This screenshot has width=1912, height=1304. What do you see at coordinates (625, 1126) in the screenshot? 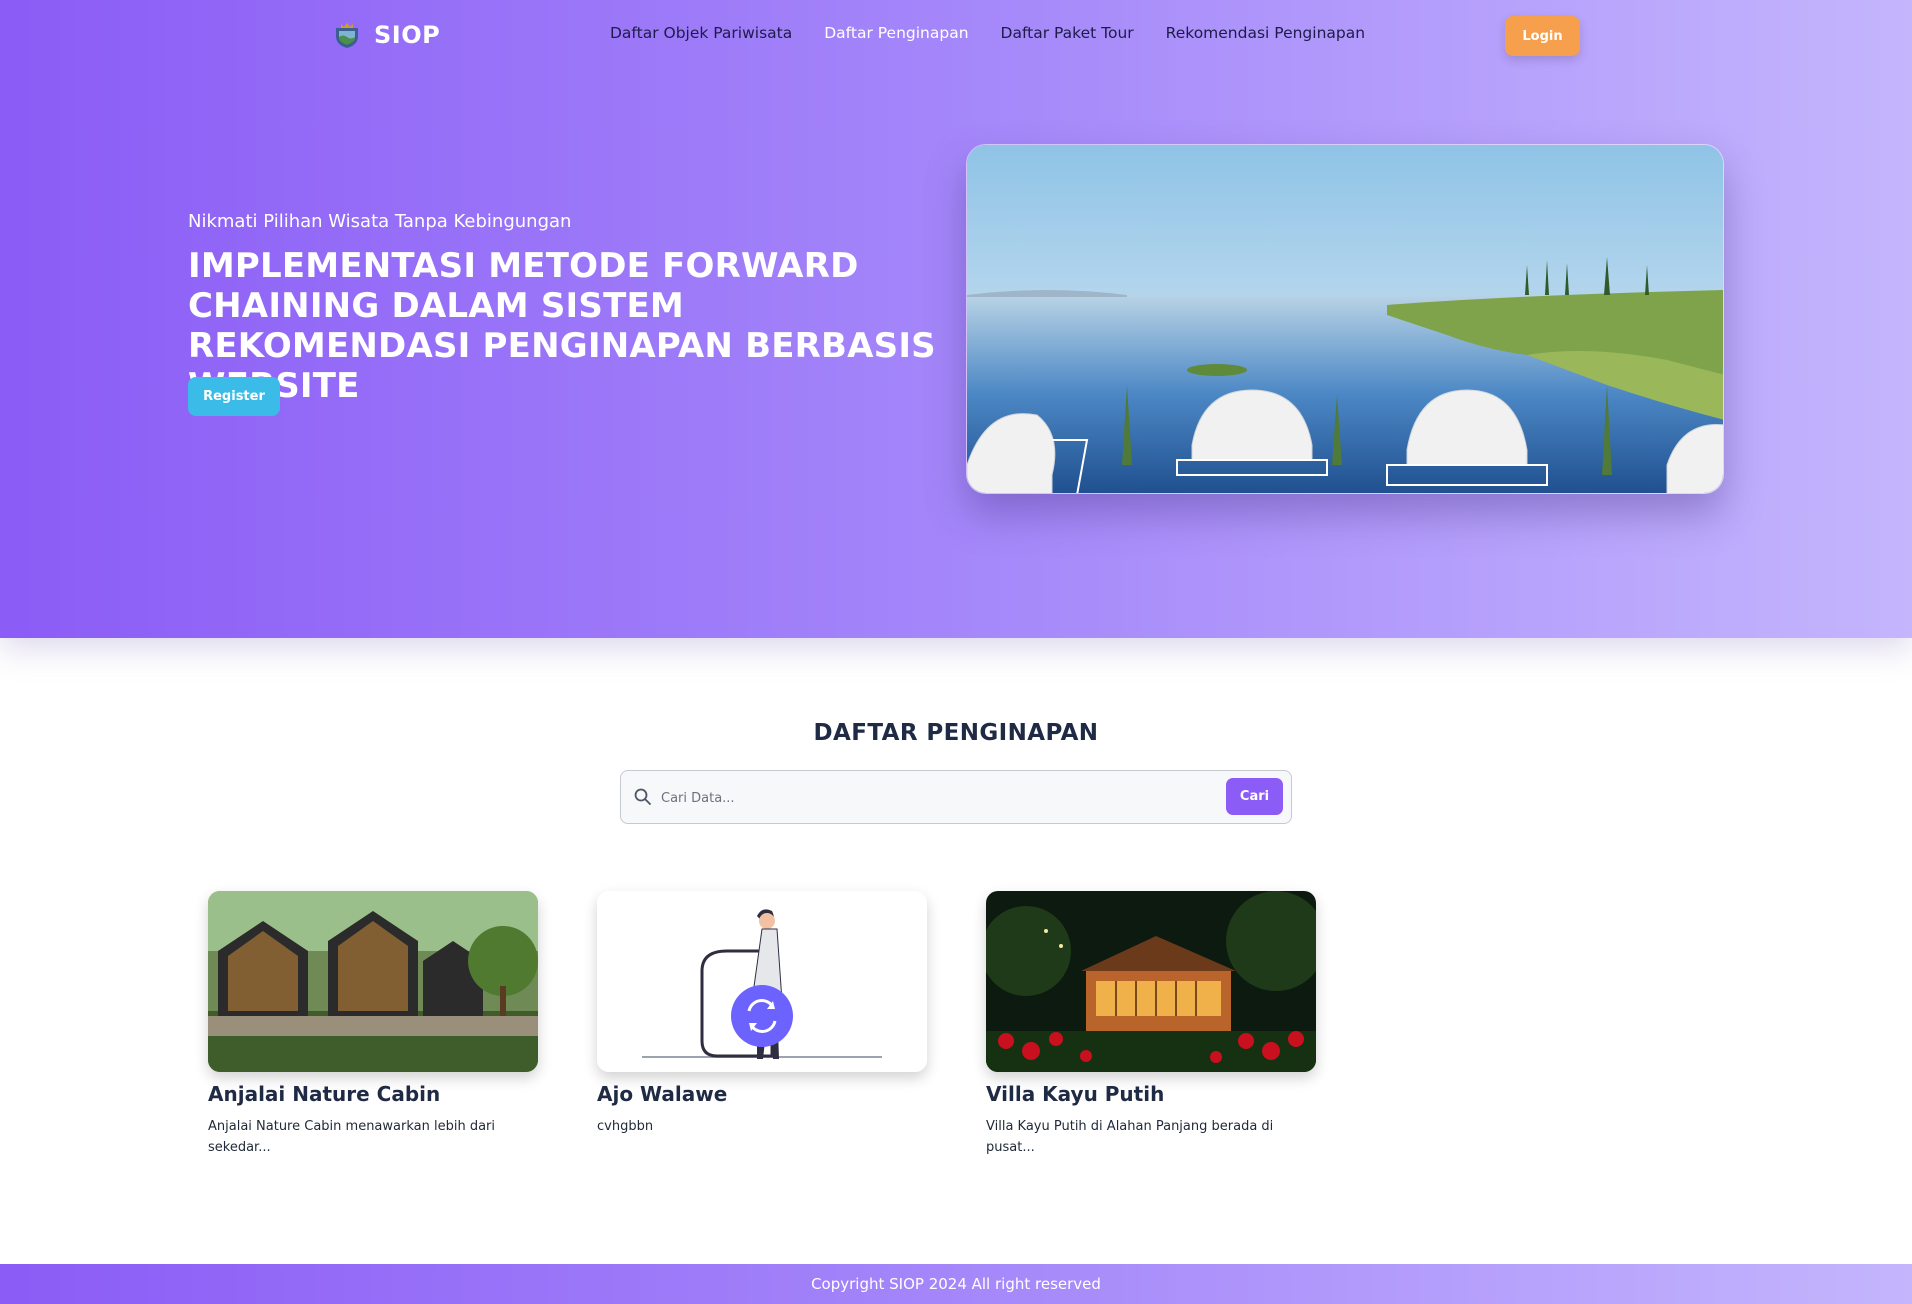
I see `lodging-card-description: cvhgbbn` at bounding box center [625, 1126].